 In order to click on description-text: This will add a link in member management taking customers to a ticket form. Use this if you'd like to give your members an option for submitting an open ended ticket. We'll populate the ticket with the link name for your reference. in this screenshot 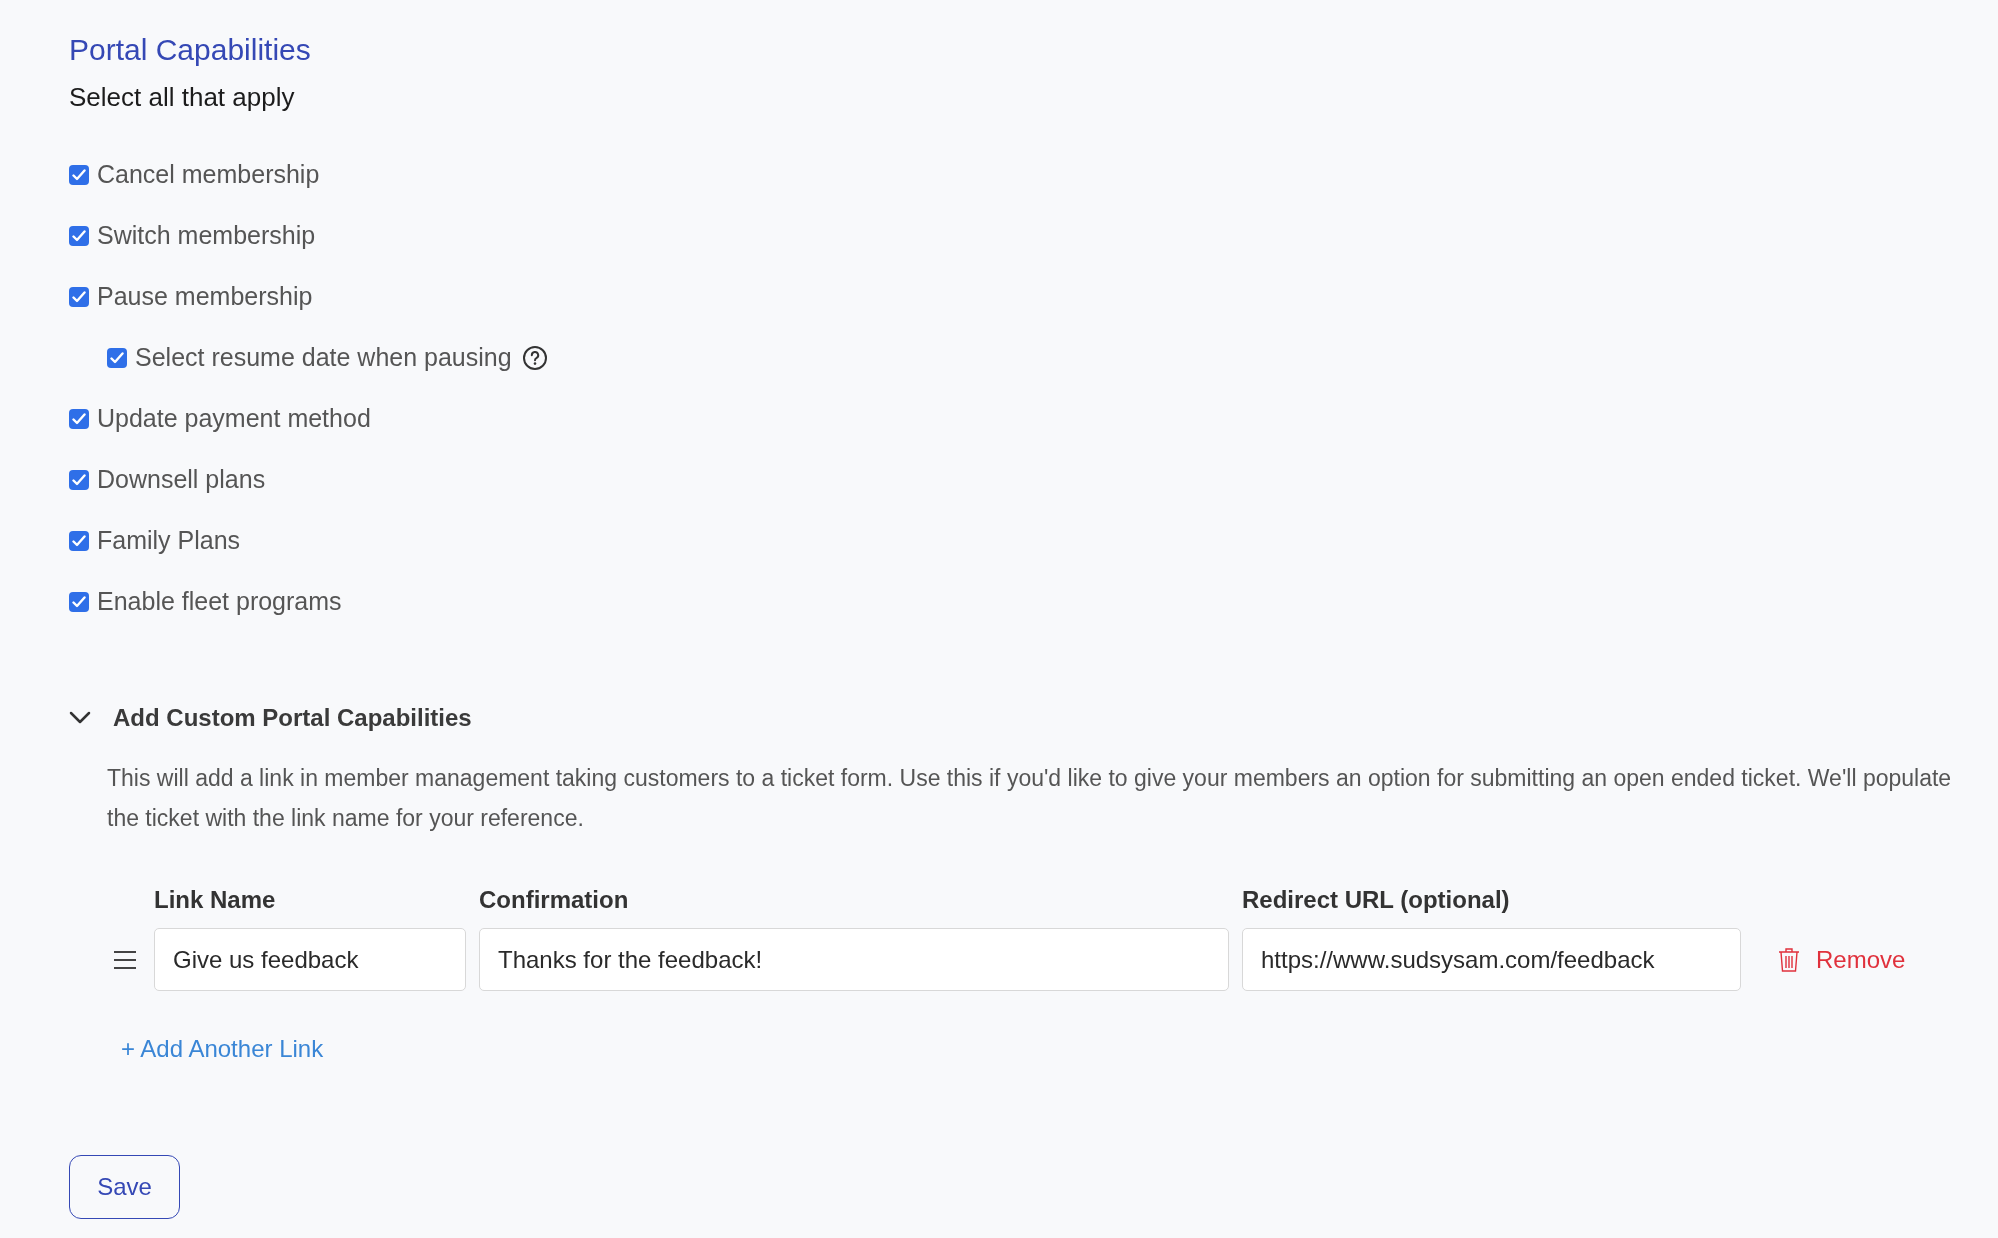, I will do `click(1030, 798)`.